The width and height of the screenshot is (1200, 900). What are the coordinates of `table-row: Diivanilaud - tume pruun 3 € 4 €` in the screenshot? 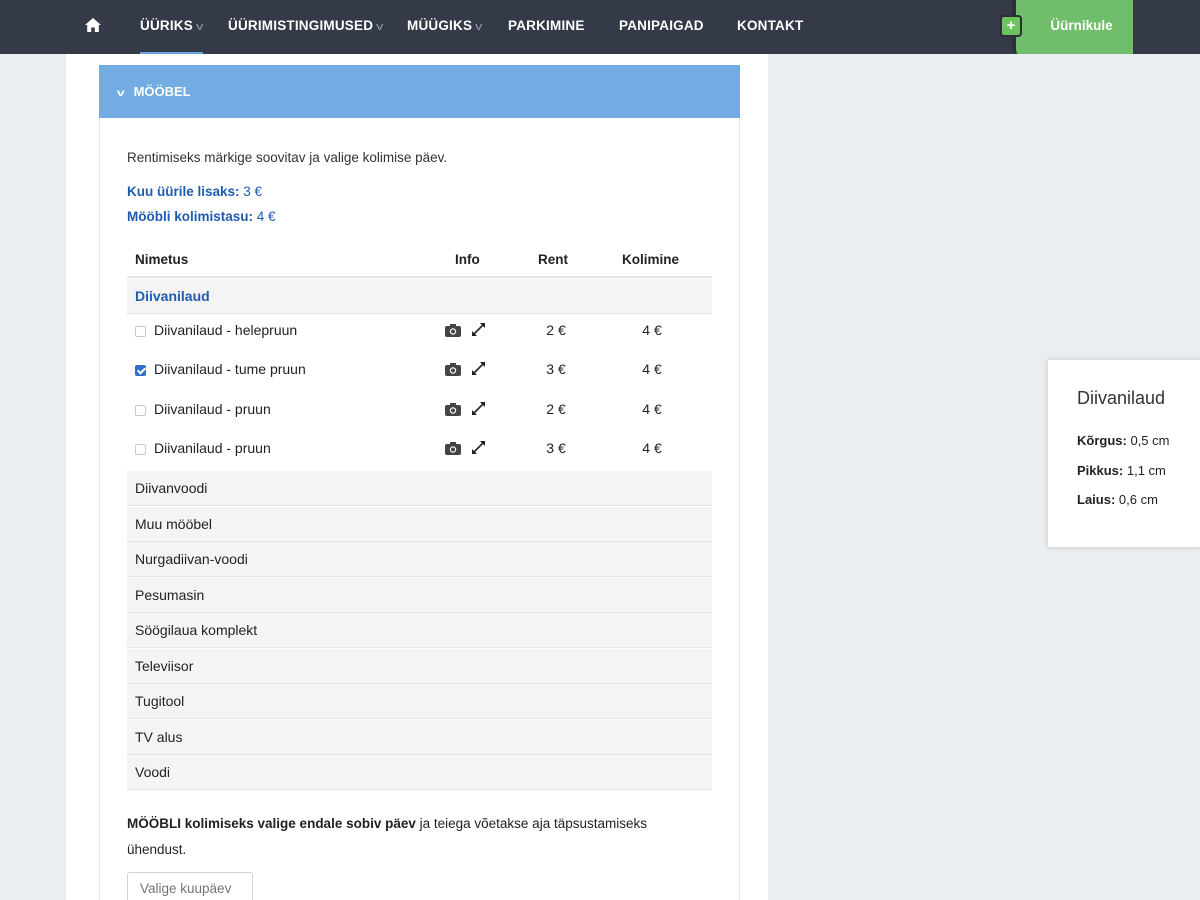 It's located at (419, 369).